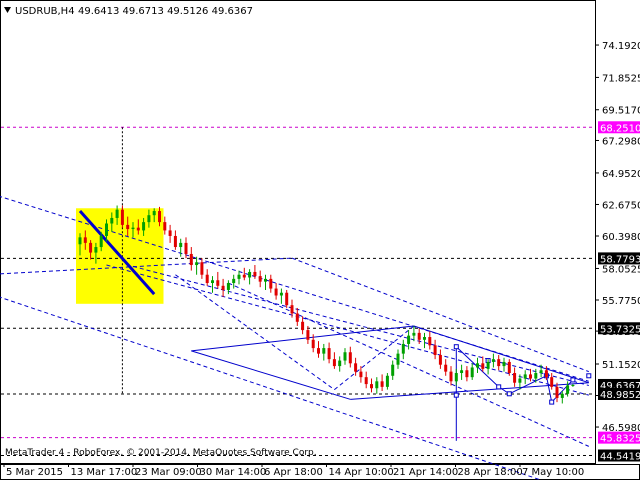  Describe the element at coordinates (293, 472) in the screenshot. I see `x-tick-label-4: 6 Apr 18:00` at that location.